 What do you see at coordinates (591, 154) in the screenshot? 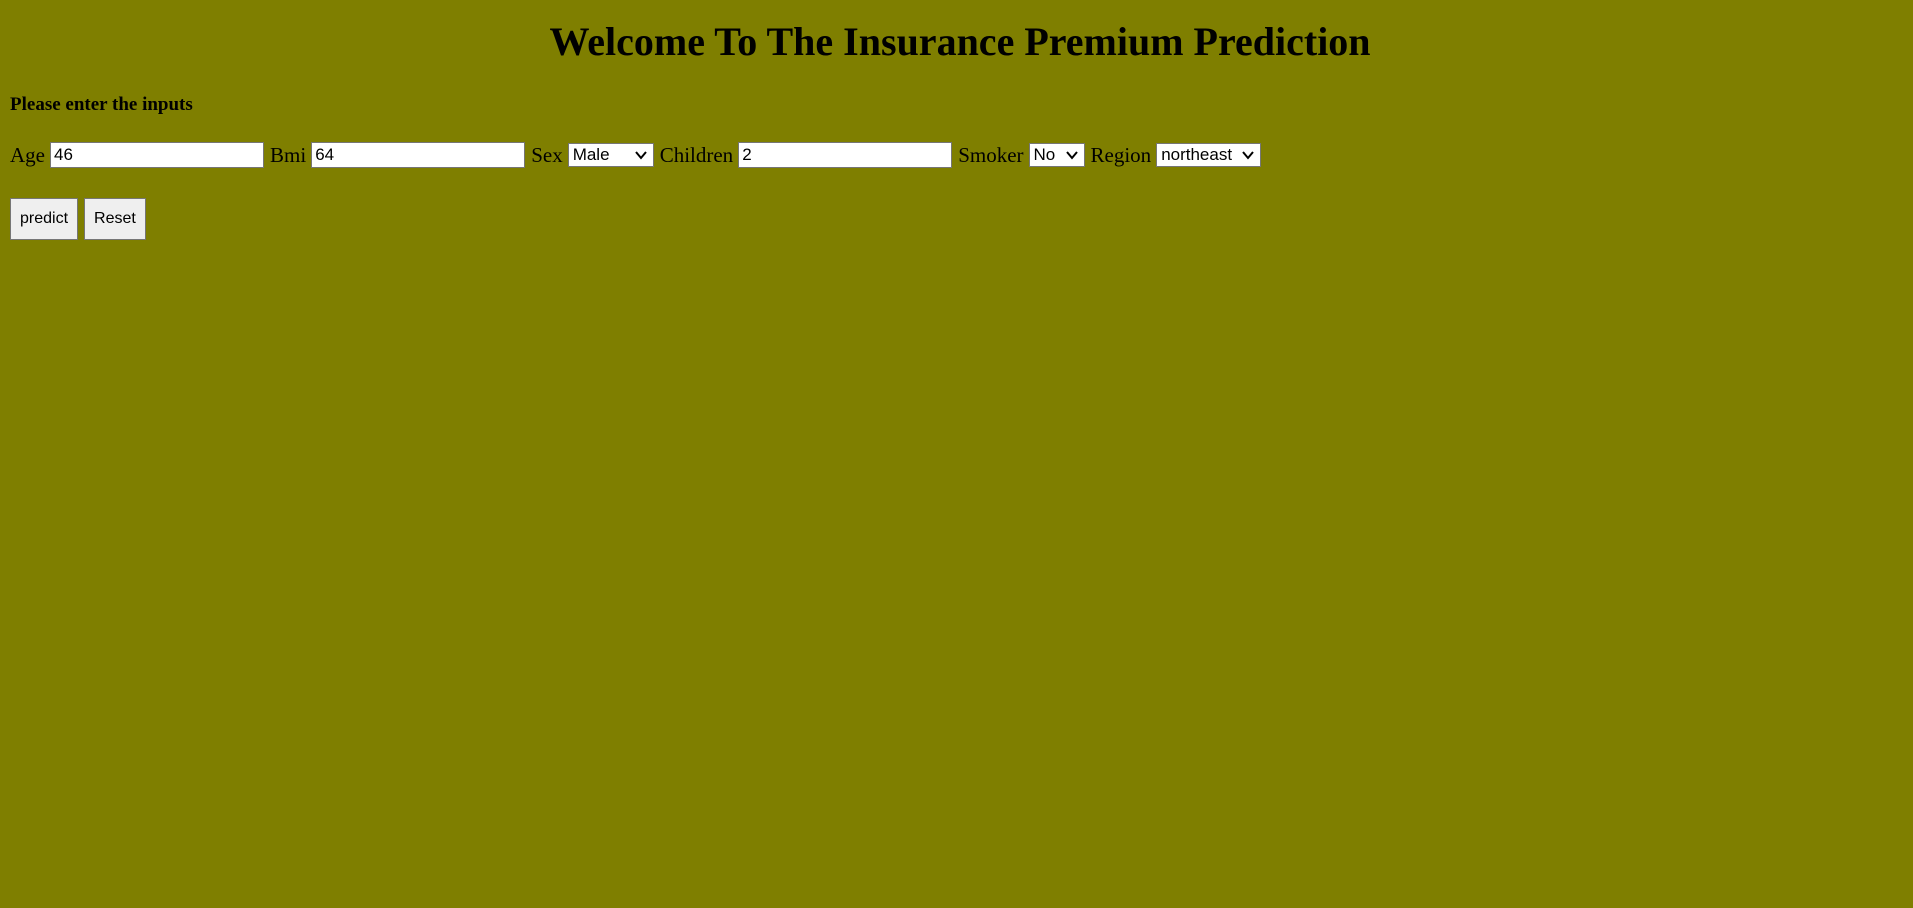
I see `sex-selected-value: Male` at bounding box center [591, 154].